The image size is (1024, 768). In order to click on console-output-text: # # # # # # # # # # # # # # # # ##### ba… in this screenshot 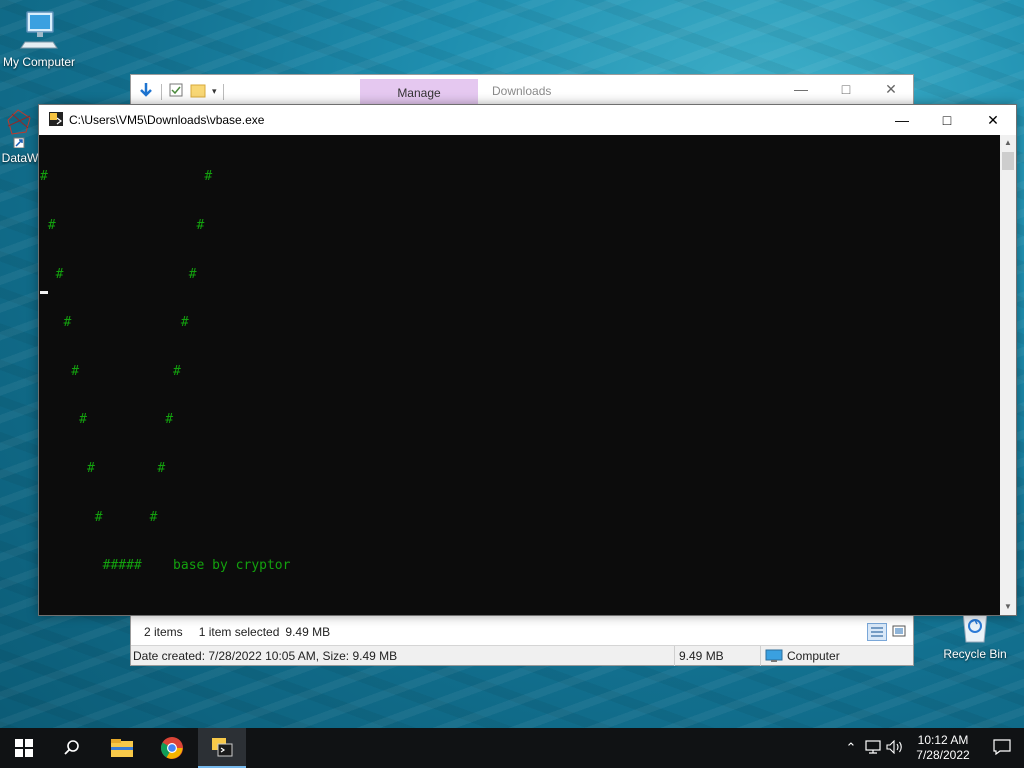, I will do `click(165, 372)`.